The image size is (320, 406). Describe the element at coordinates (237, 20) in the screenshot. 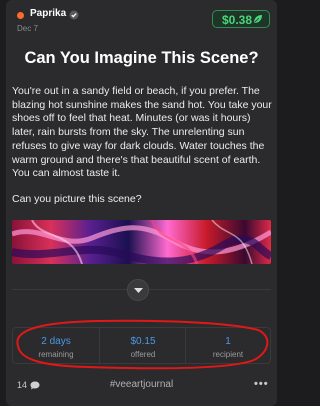

I see `price-value: $0.38` at that location.